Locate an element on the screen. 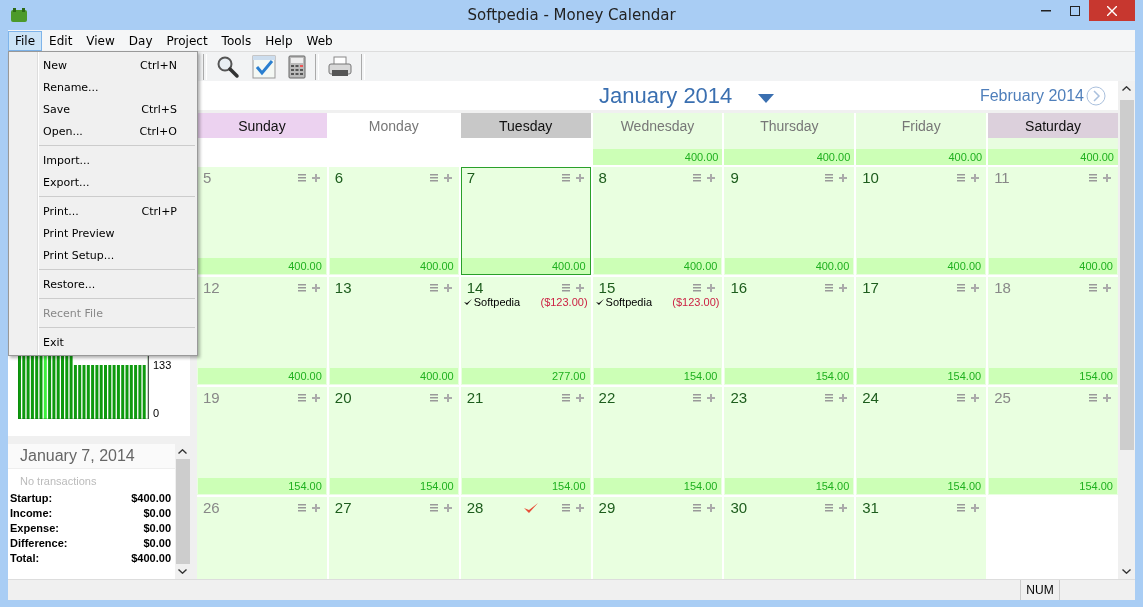 The height and width of the screenshot is (607, 1143). menu-option: Open... Ctrl+O is located at coordinates (103, 131).